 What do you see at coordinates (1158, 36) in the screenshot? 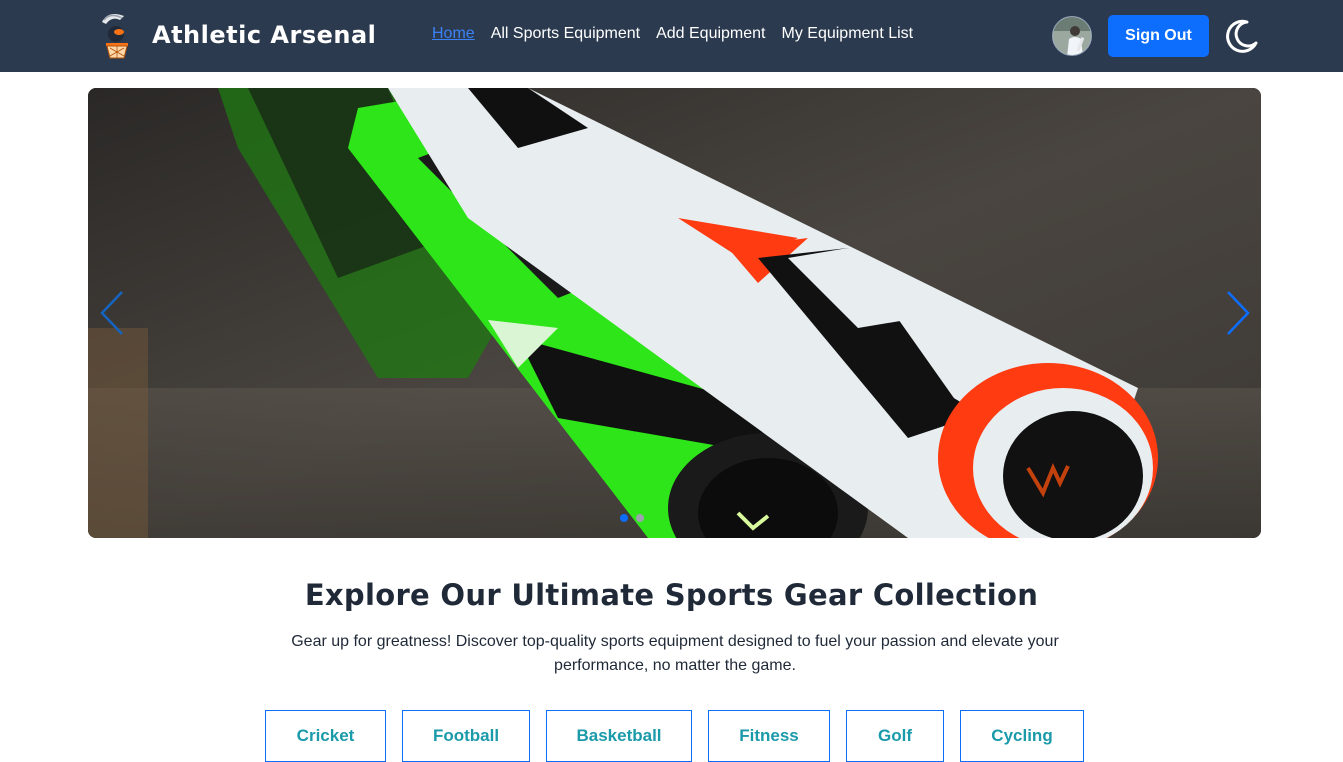
I see `sign-out-button: Sign Out` at bounding box center [1158, 36].